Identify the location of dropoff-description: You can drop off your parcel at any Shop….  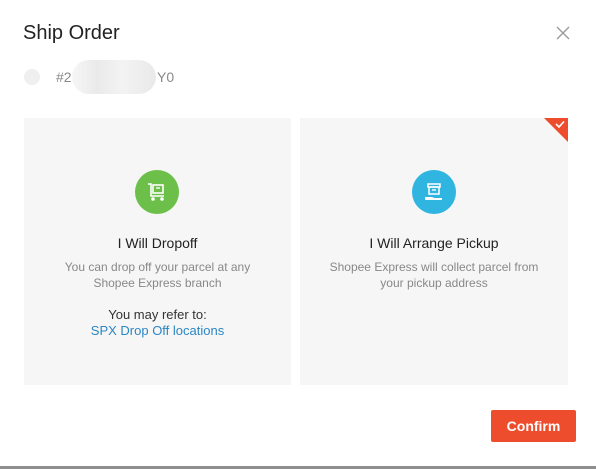
(157, 275).